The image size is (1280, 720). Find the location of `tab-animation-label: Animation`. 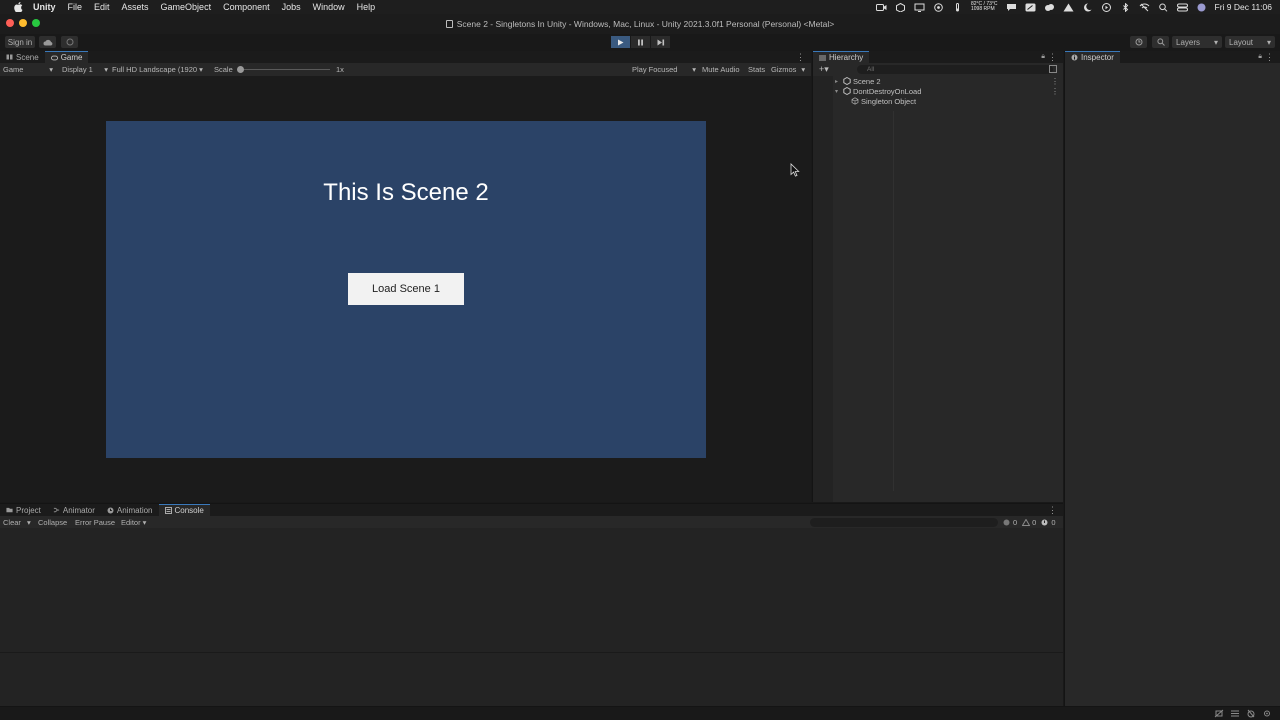

tab-animation-label: Animation is located at coordinates (134, 510).